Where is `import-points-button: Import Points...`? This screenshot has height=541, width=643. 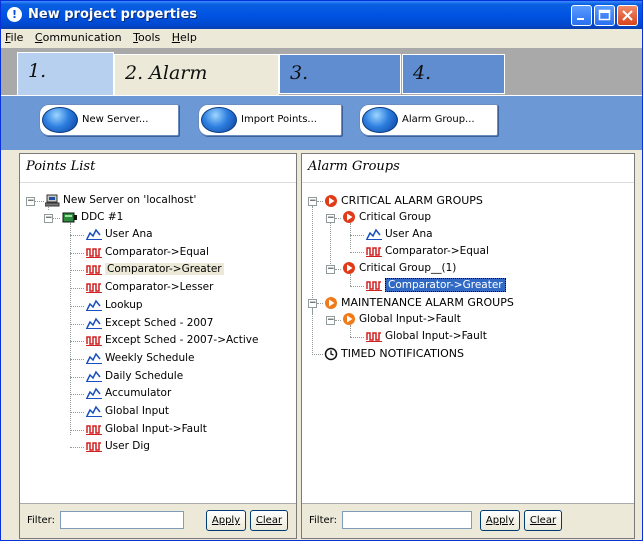 import-points-button: Import Points... is located at coordinates (270, 120).